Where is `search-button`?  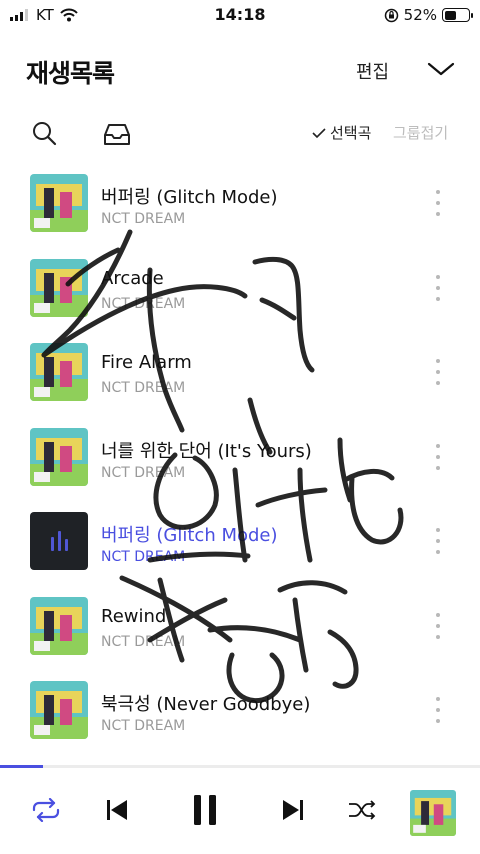 search-button is located at coordinates (45, 134).